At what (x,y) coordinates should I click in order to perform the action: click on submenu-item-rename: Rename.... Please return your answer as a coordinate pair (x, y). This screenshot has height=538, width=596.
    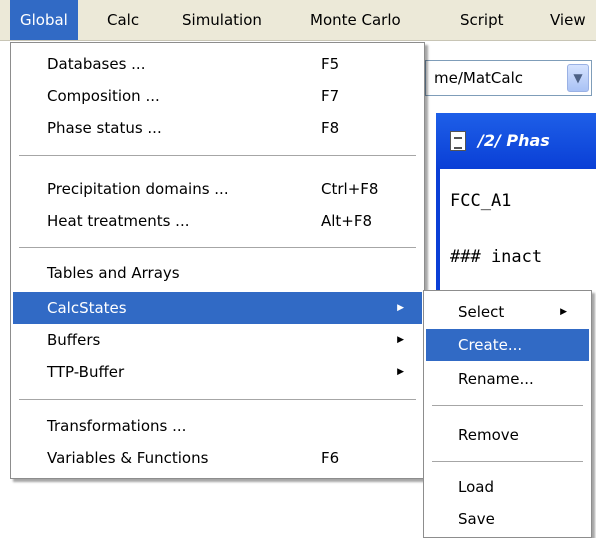
    Looking at the image, I should click on (507, 379).